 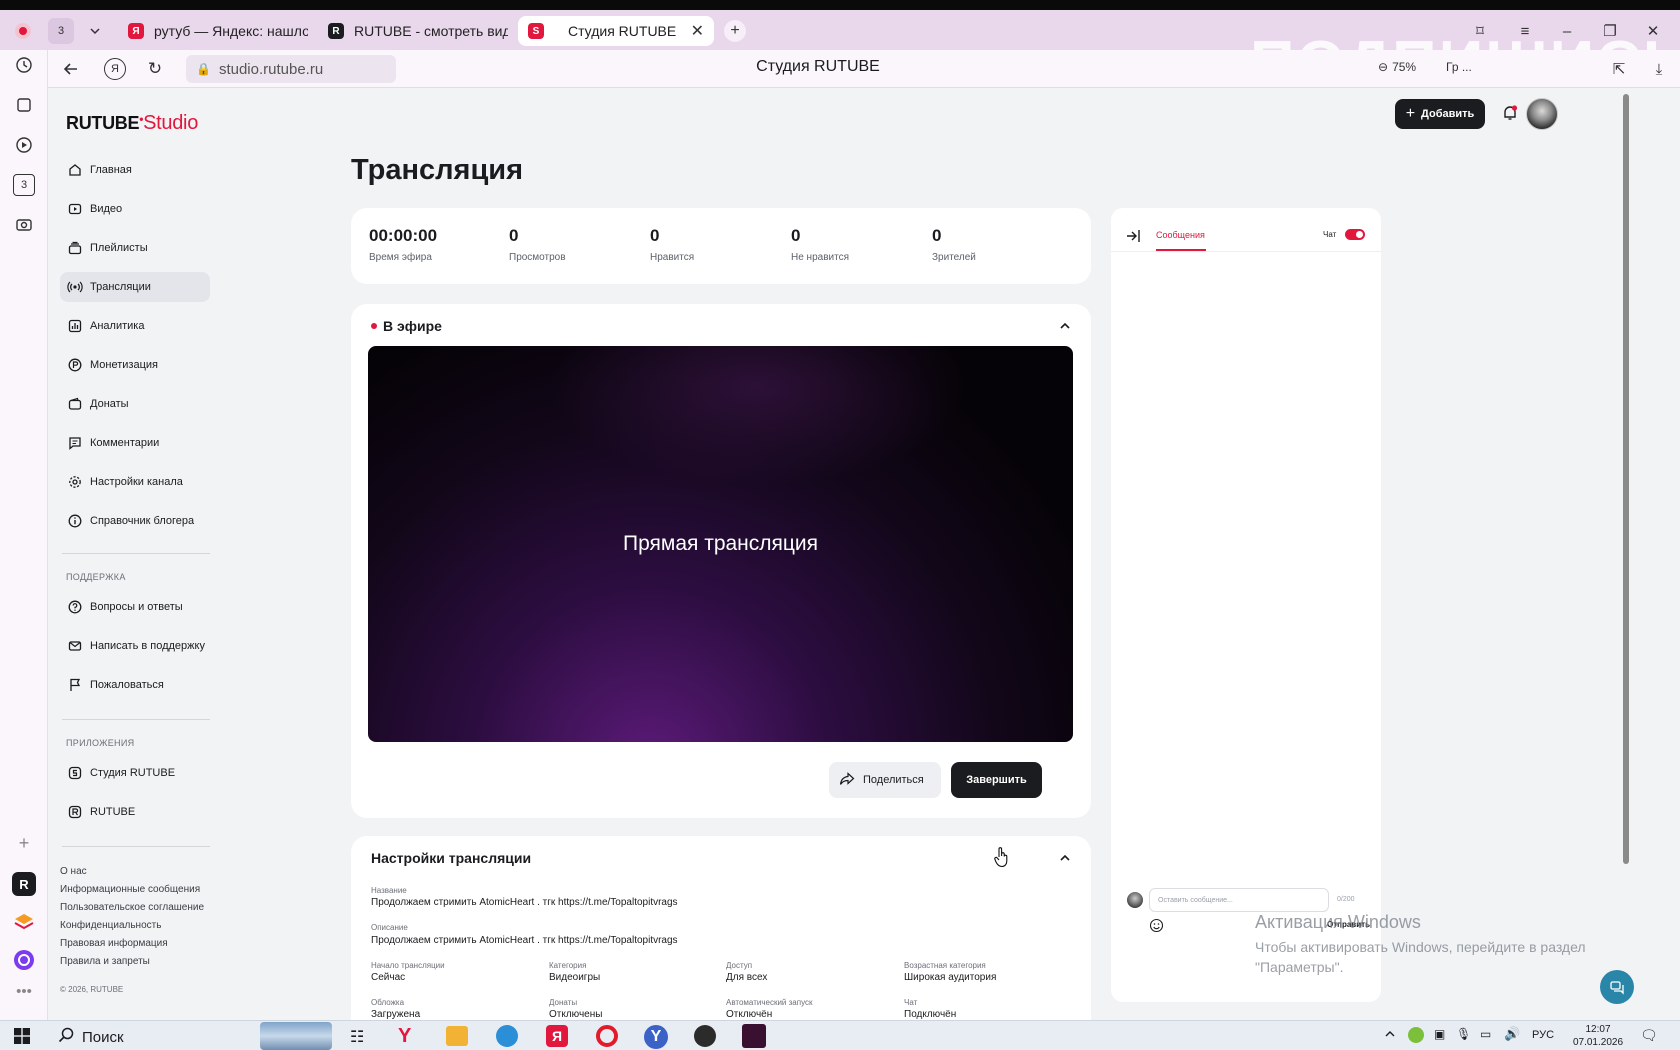 I want to click on back-icon, so click(x=71, y=69).